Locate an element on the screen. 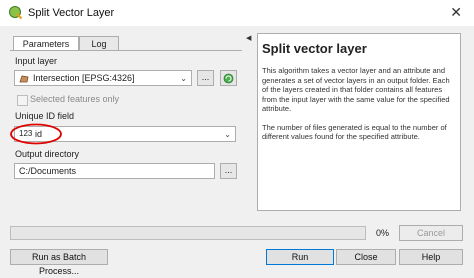 Image resolution: width=474 pixels, height=278 pixels. progress-percent: 0% is located at coordinates (383, 233).